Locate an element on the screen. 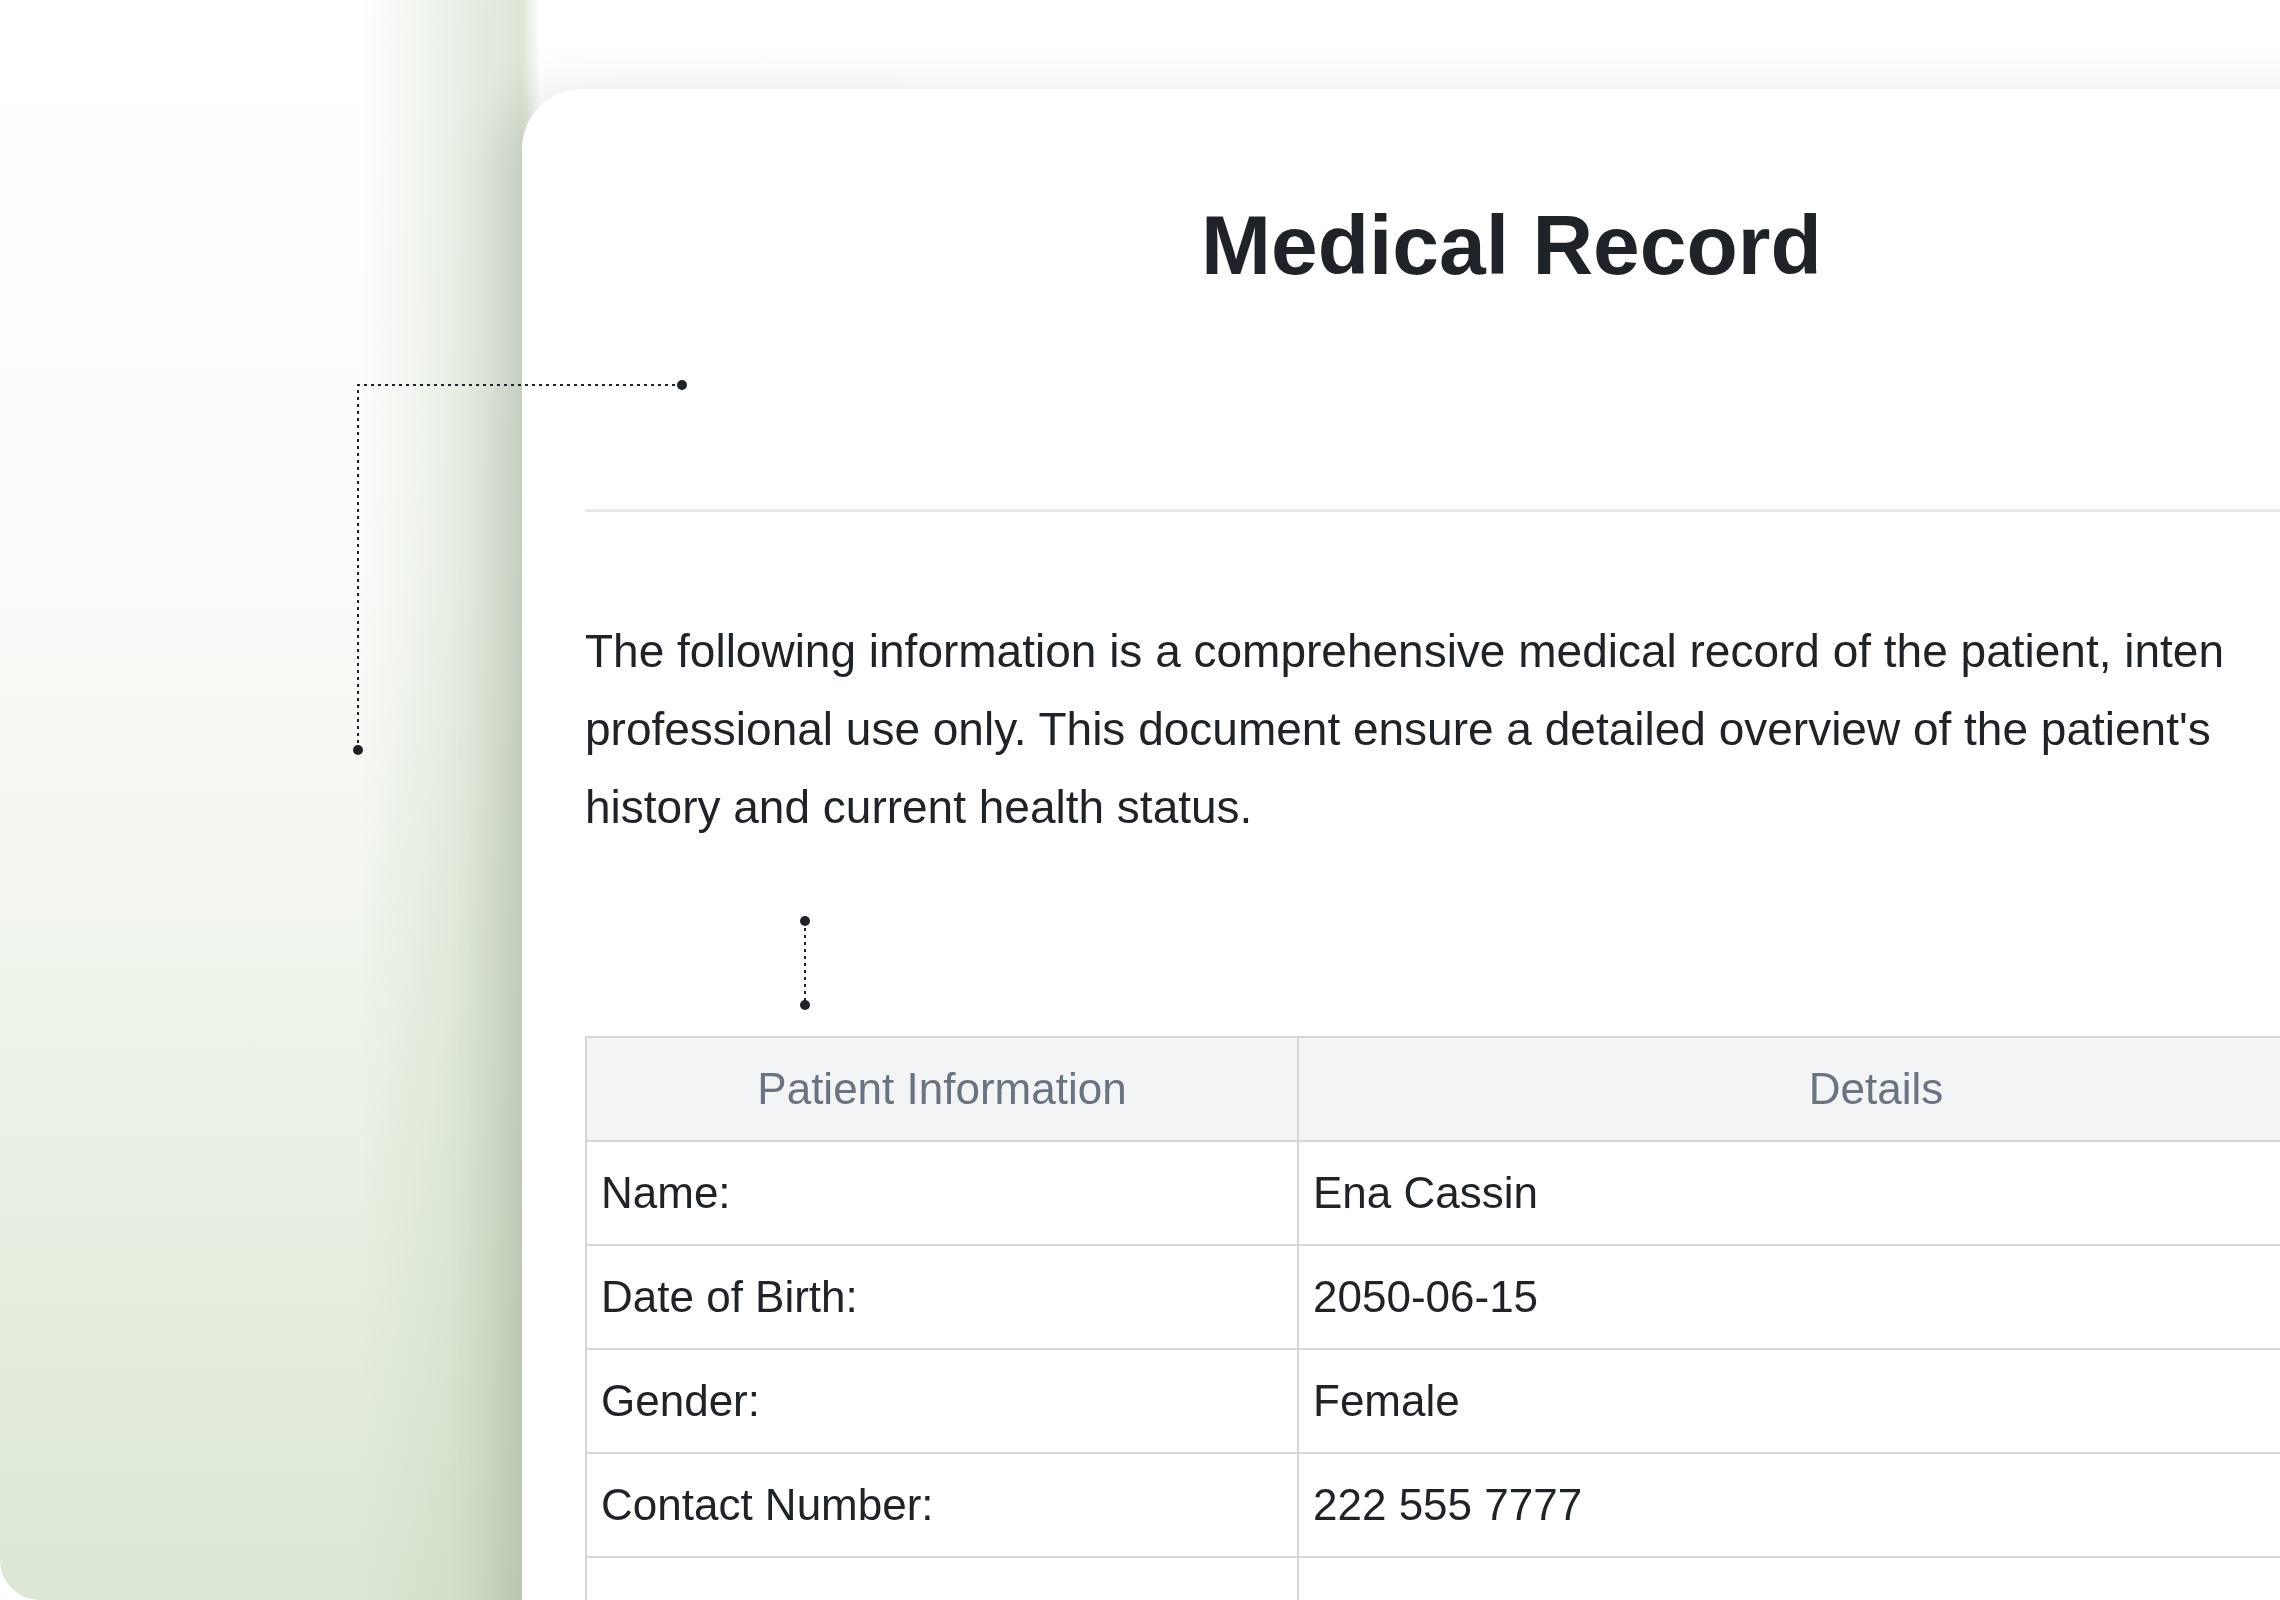 This screenshot has height=1600, width=2280. table-cell: Name: is located at coordinates (942, 1193).